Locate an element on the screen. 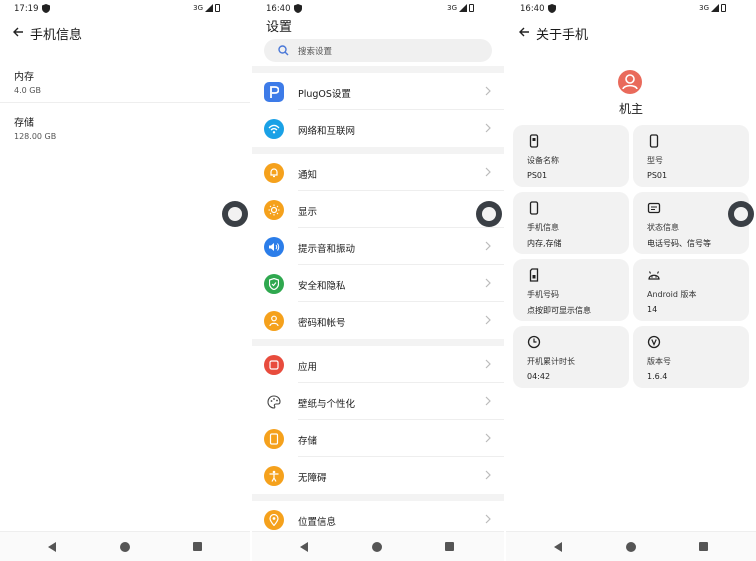  settings-item-account: 密码和帐号 is located at coordinates (378, 320).